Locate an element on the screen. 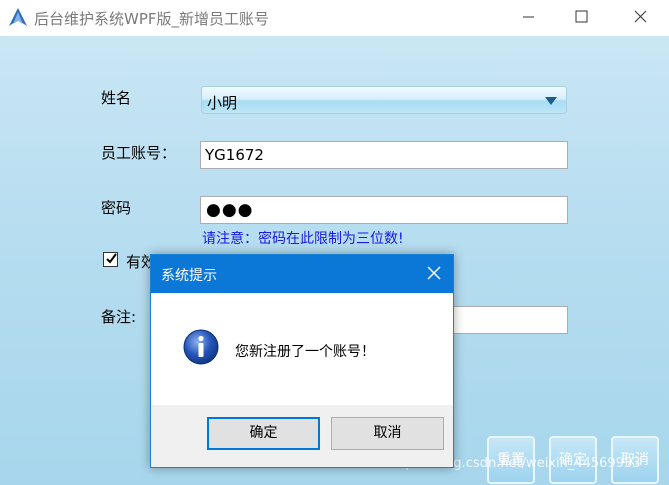  dialog-cancel-button: 取消 is located at coordinates (387, 433).